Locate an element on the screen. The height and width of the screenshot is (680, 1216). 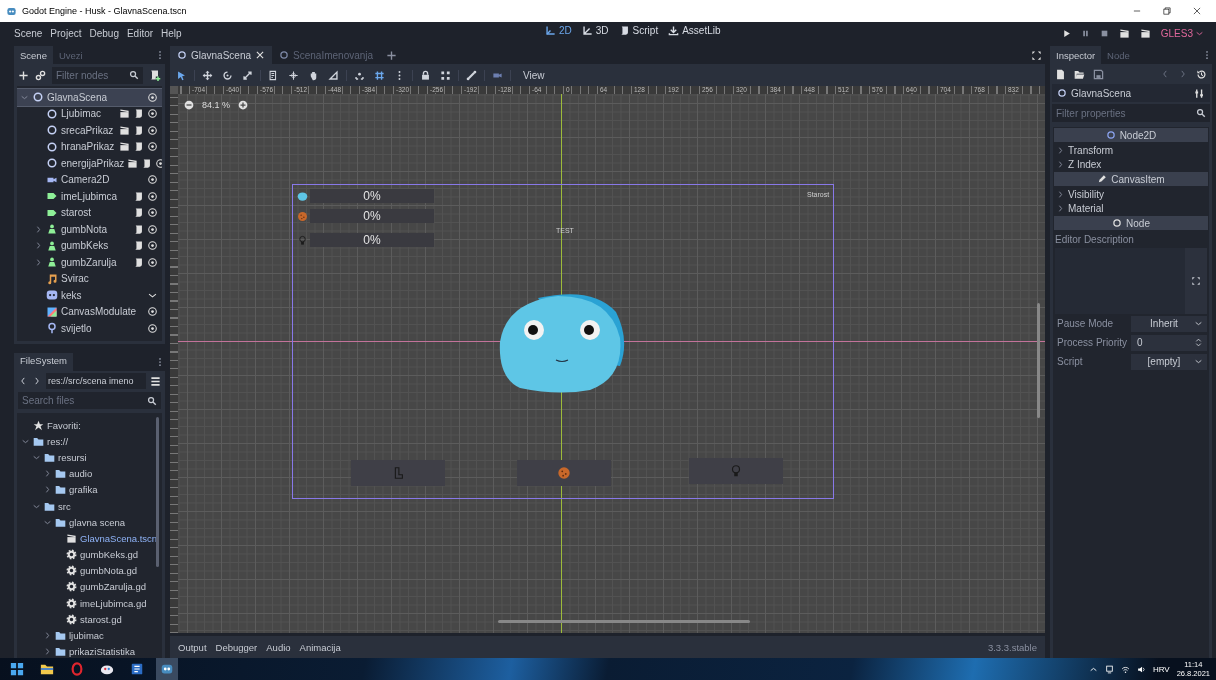
new-resource-icon is located at coordinates (1060, 74).